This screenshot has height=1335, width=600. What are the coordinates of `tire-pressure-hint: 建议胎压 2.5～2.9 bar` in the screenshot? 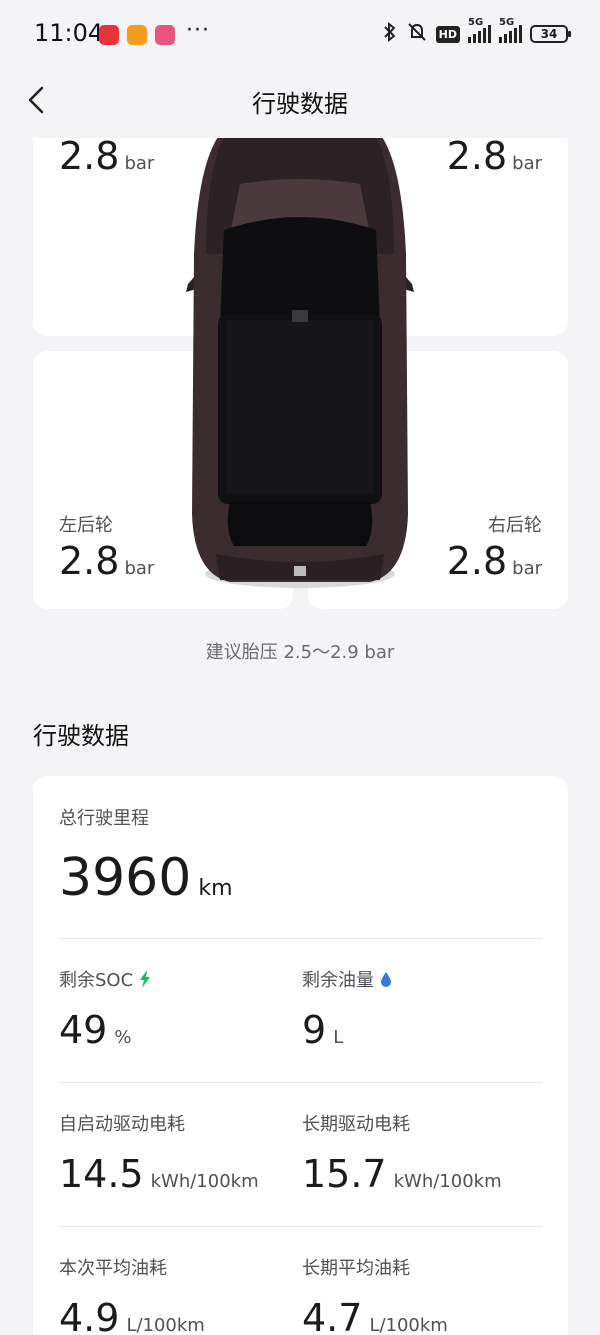 It's located at (300, 652).